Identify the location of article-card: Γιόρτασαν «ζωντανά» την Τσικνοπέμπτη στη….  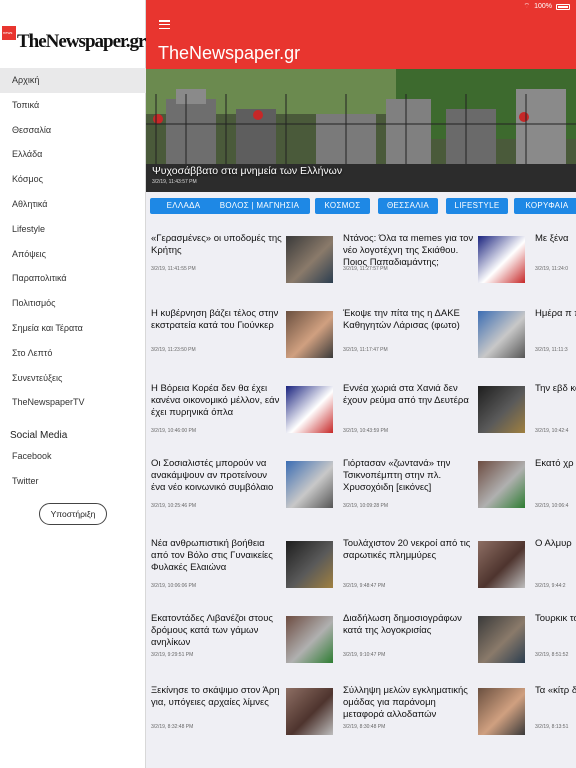
(433, 489).